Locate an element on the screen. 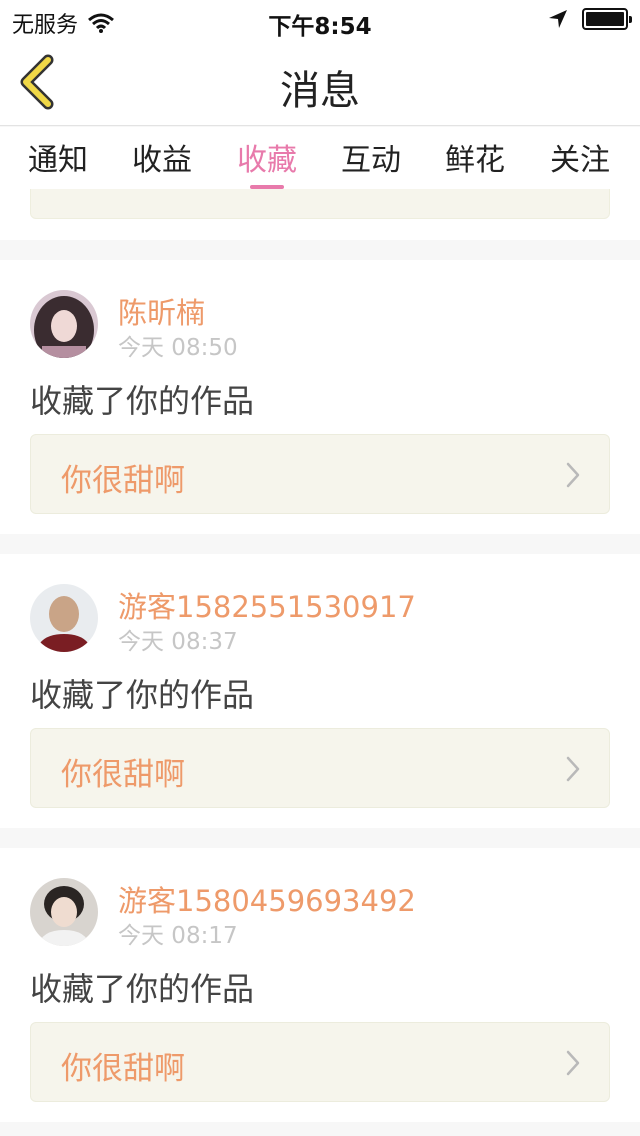 The width and height of the screenshot is (640, 1136). tab-label: 收藏 is located at coordinates (267, 160).